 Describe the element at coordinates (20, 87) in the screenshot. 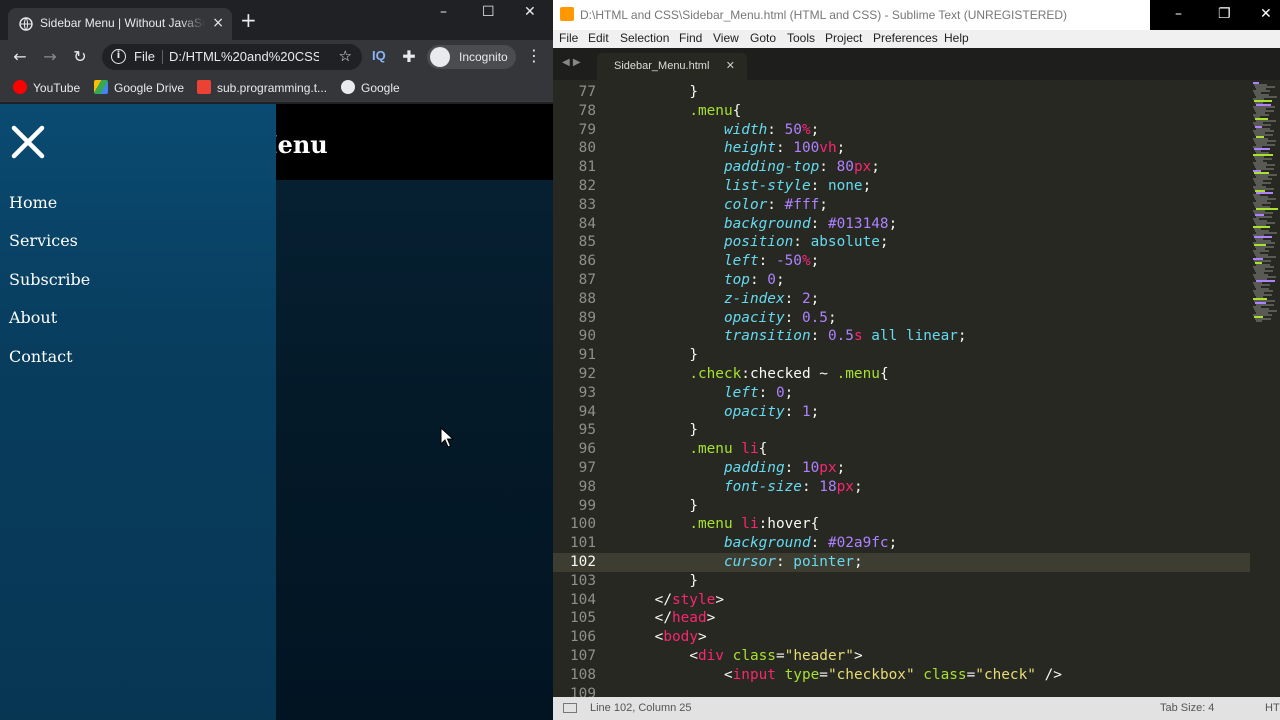

I see `youtube-icon` at that location.